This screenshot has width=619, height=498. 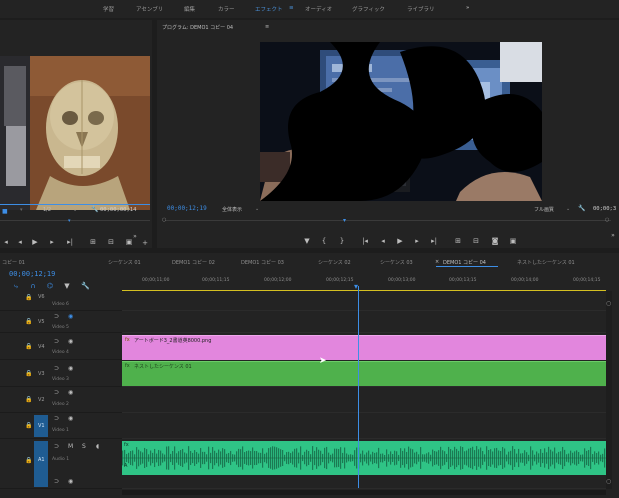 I want to click on program-export-frame-camera-icon: ◙, so click(x=495, y=241).